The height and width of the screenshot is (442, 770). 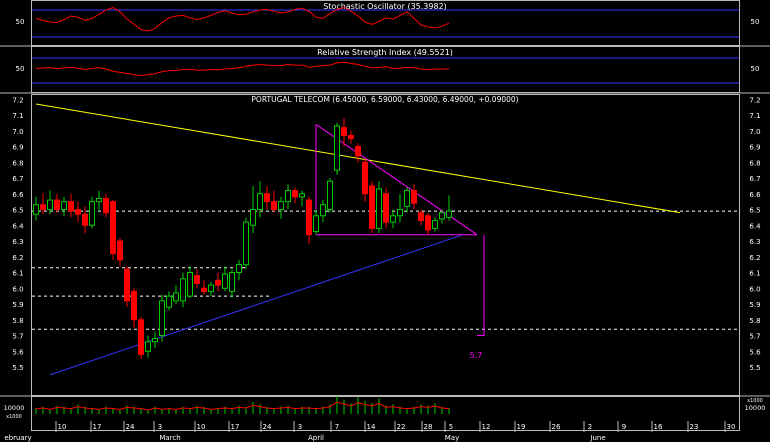 I want to click on stochastic-tick-left: 50, so click(x=20, y=22).